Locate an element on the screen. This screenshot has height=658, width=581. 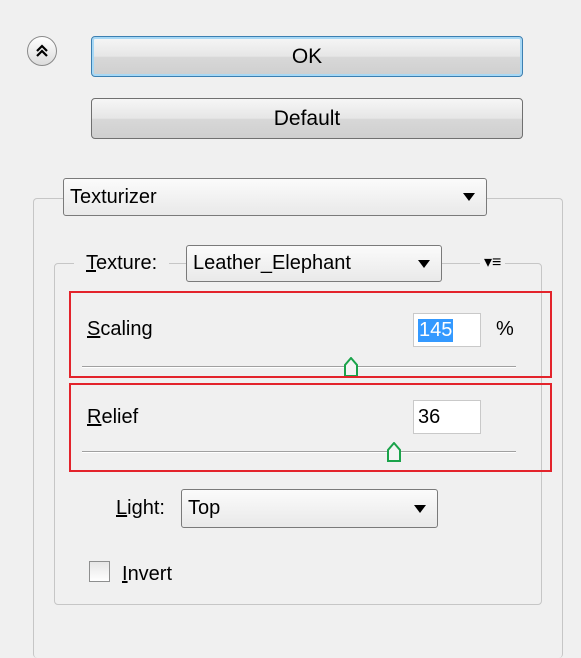
filter-select: Texturizer is located at coordinates (275, 197).